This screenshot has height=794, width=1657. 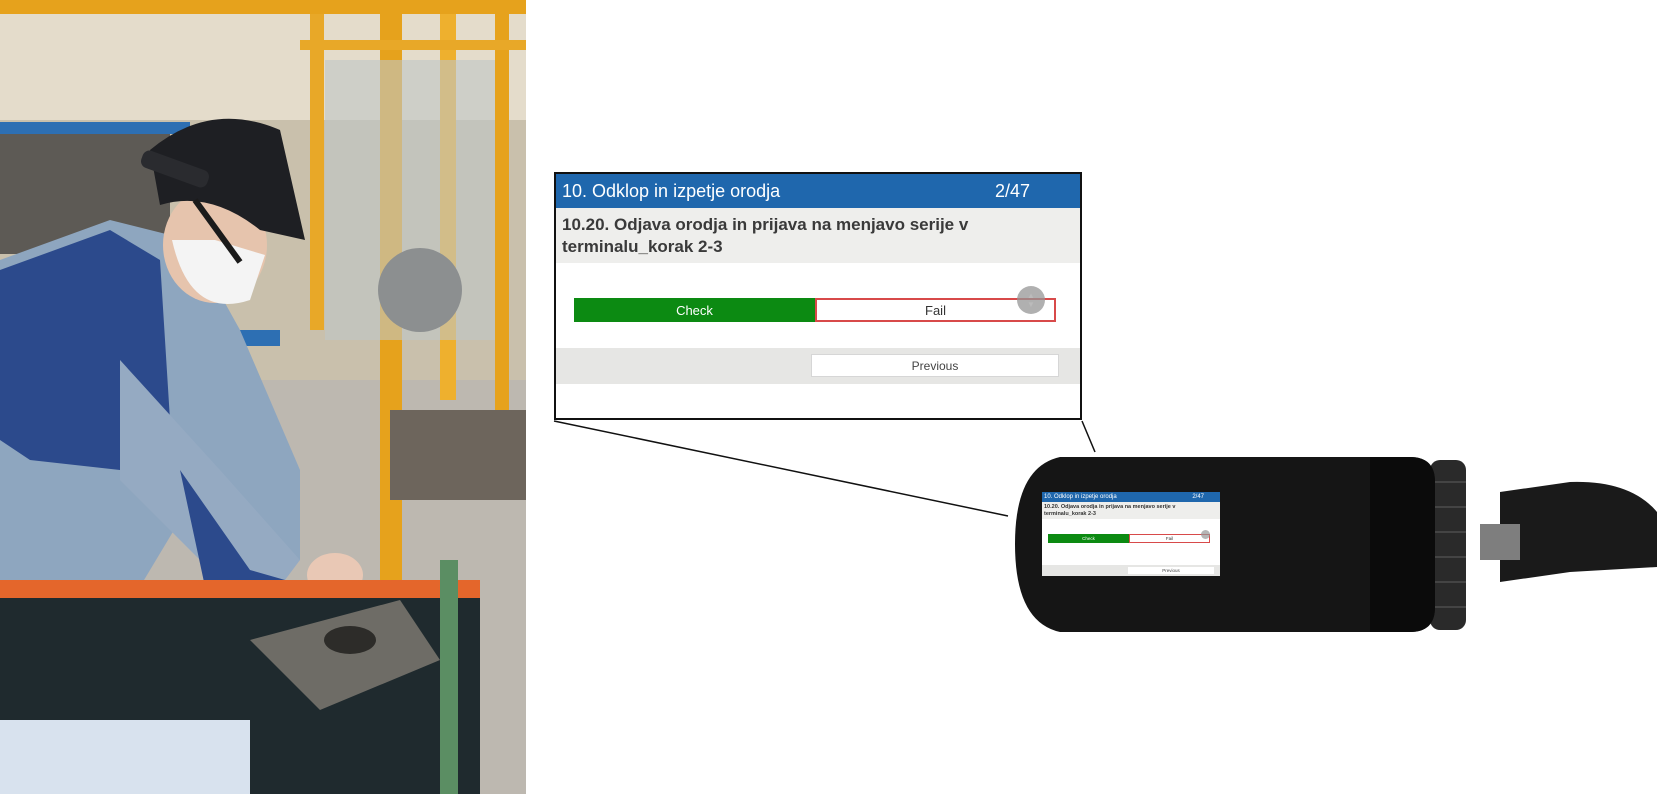 I want to click on screen-header: 10. Odklop in izpetje orodja 2/47, so click(x=818, y=191).